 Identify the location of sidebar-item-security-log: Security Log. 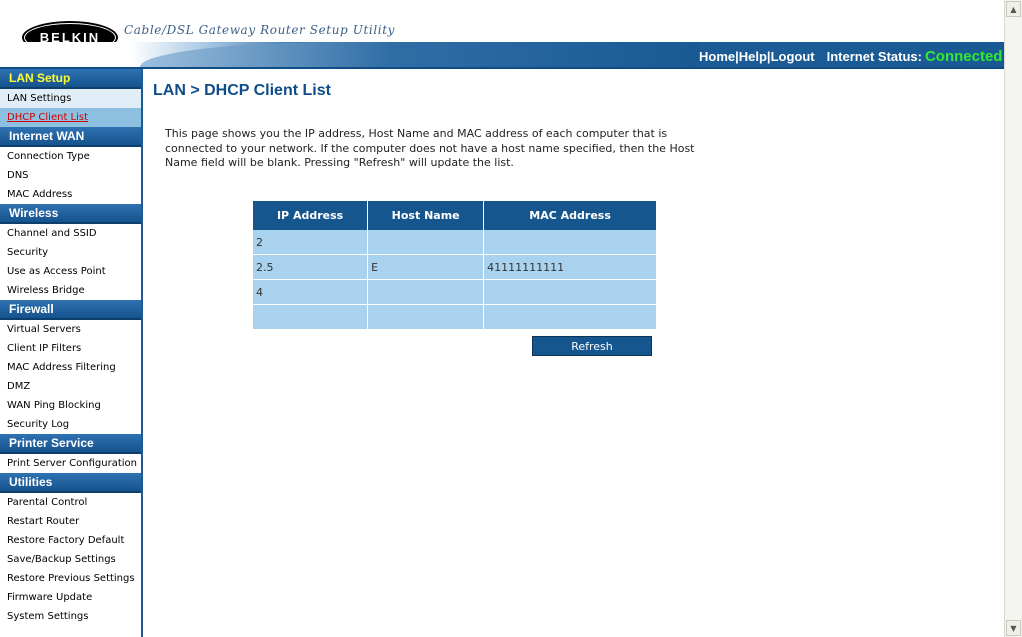
(70, 424).